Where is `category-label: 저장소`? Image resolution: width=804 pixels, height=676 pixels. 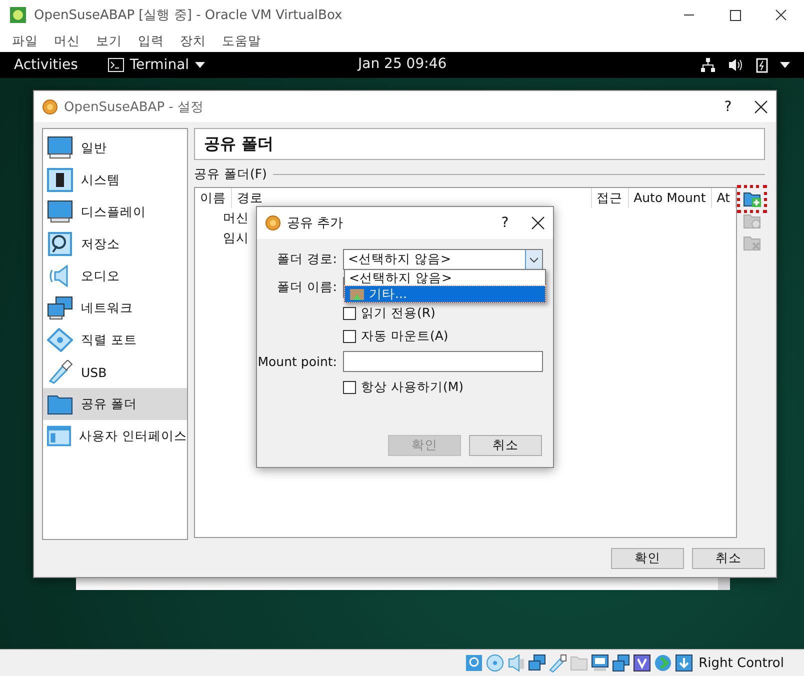
category-label: 저장소 is located at coordinates (100, 244).